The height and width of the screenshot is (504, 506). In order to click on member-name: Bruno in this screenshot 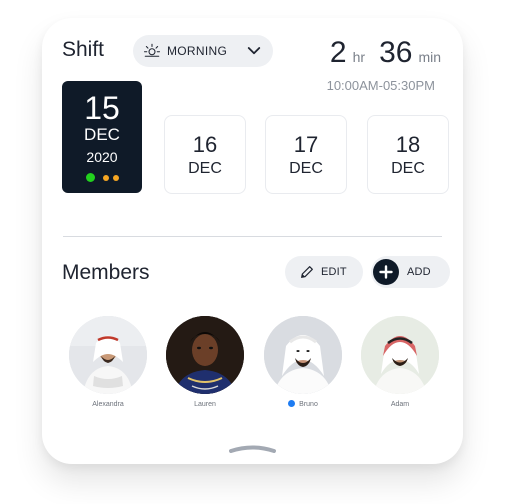, I will do `click(303, 404)`.